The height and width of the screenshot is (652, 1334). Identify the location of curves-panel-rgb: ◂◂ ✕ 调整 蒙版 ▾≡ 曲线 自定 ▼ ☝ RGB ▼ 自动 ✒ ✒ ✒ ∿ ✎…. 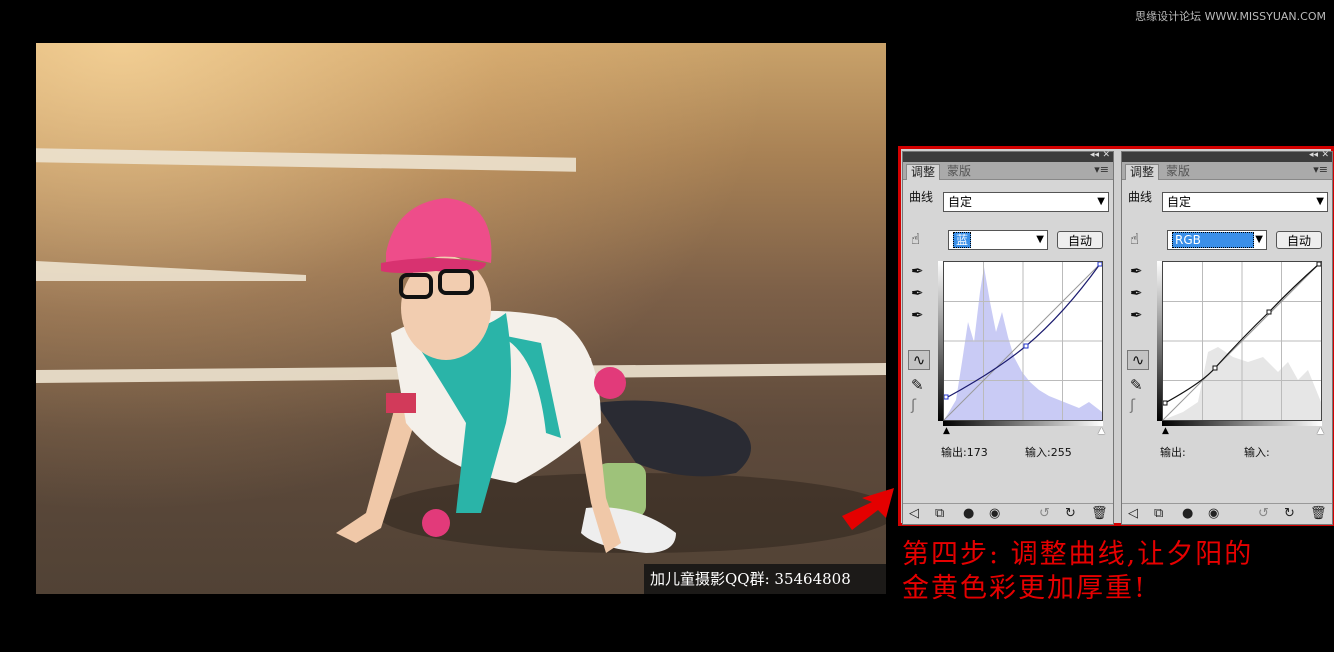
(1227, 337).